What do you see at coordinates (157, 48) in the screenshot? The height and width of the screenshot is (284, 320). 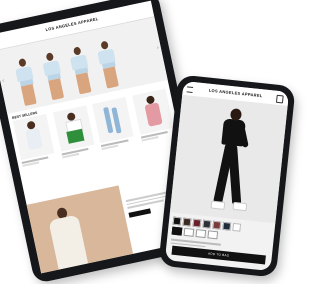 I see `chevron-right-icon: ›` at bounding box center [157, 48].